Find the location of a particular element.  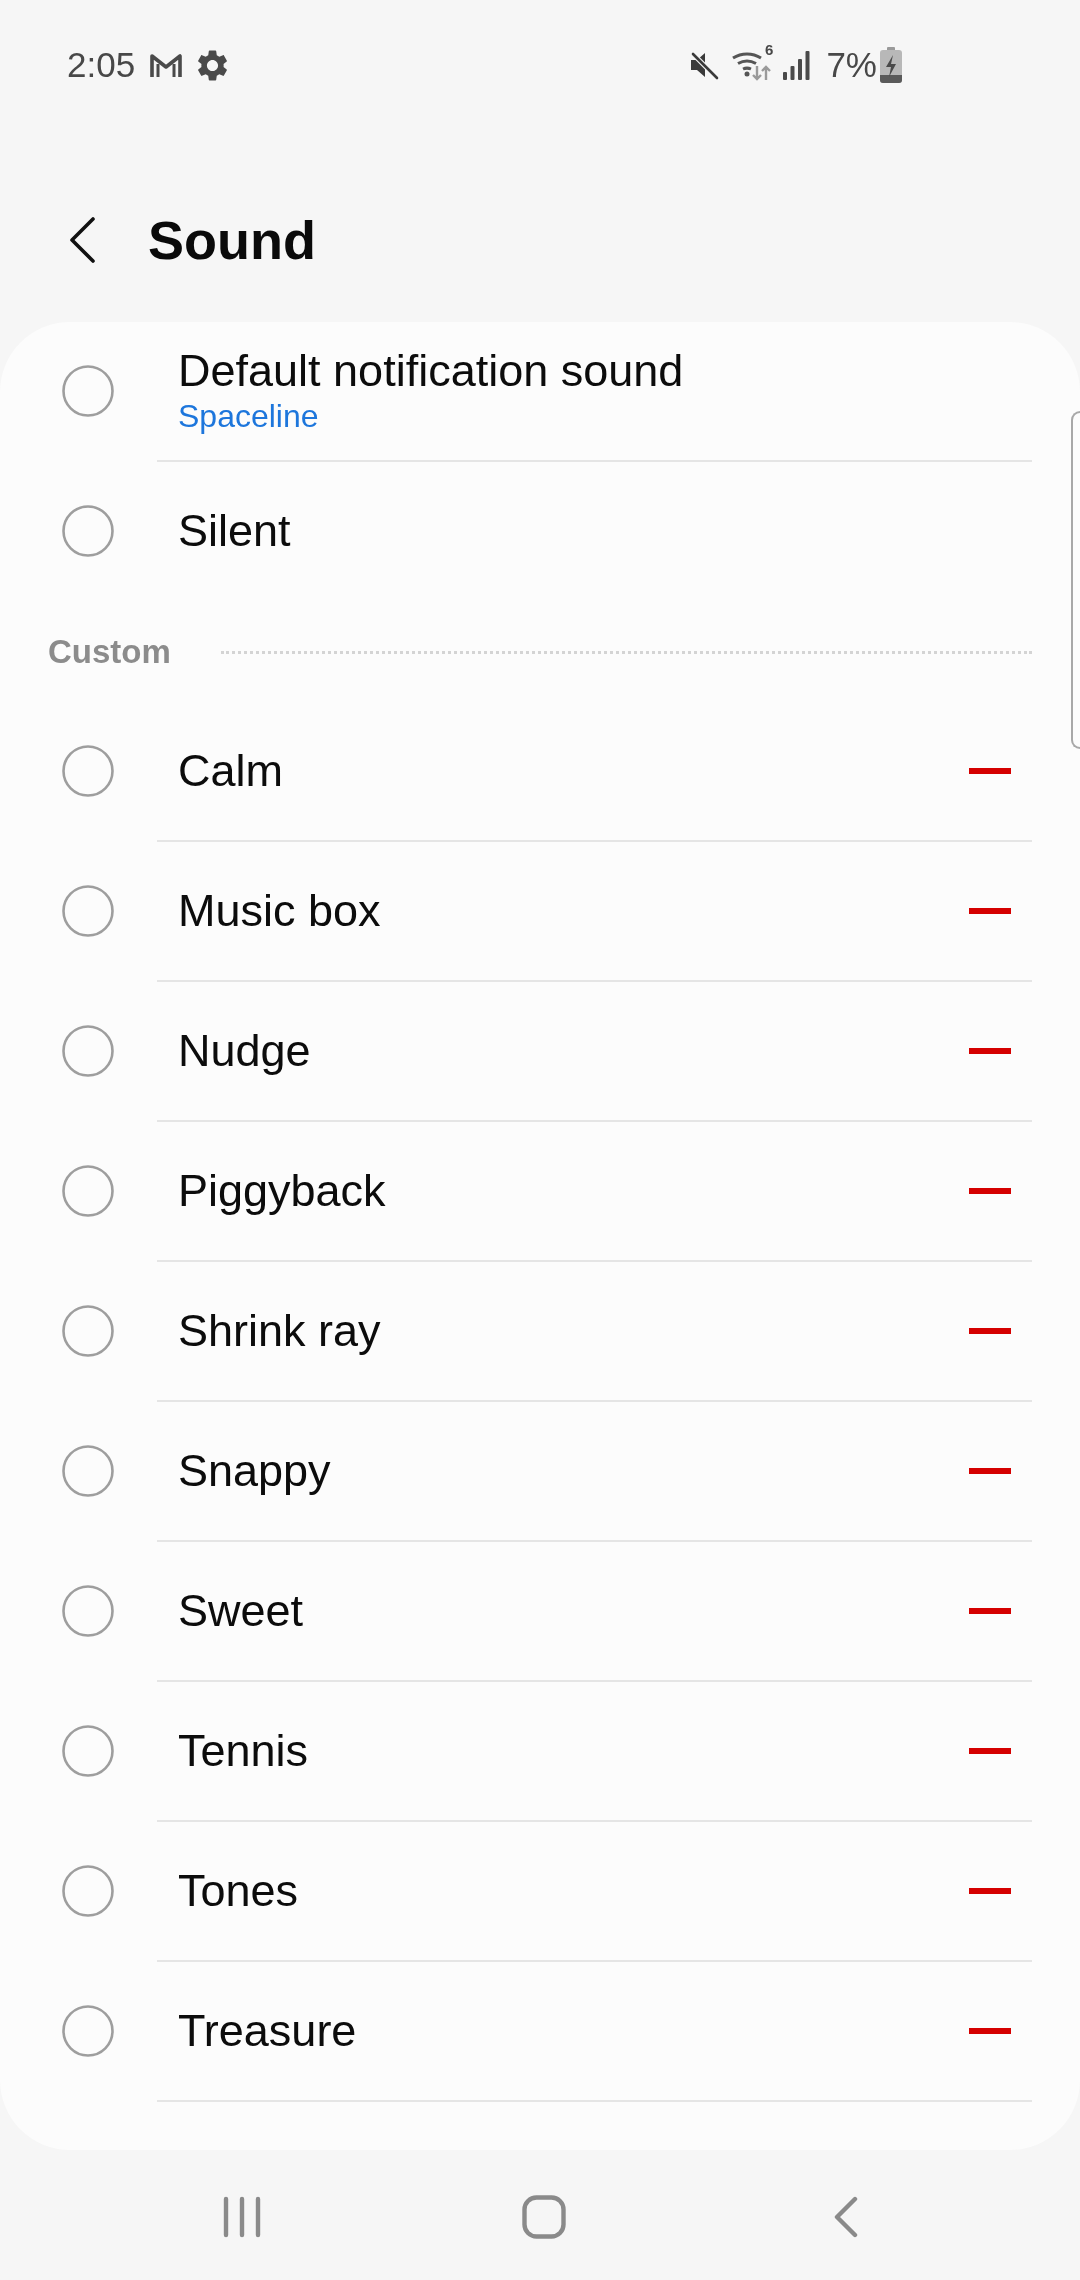

wifi-standard-label: 6 is located at coordinates (769, 49).